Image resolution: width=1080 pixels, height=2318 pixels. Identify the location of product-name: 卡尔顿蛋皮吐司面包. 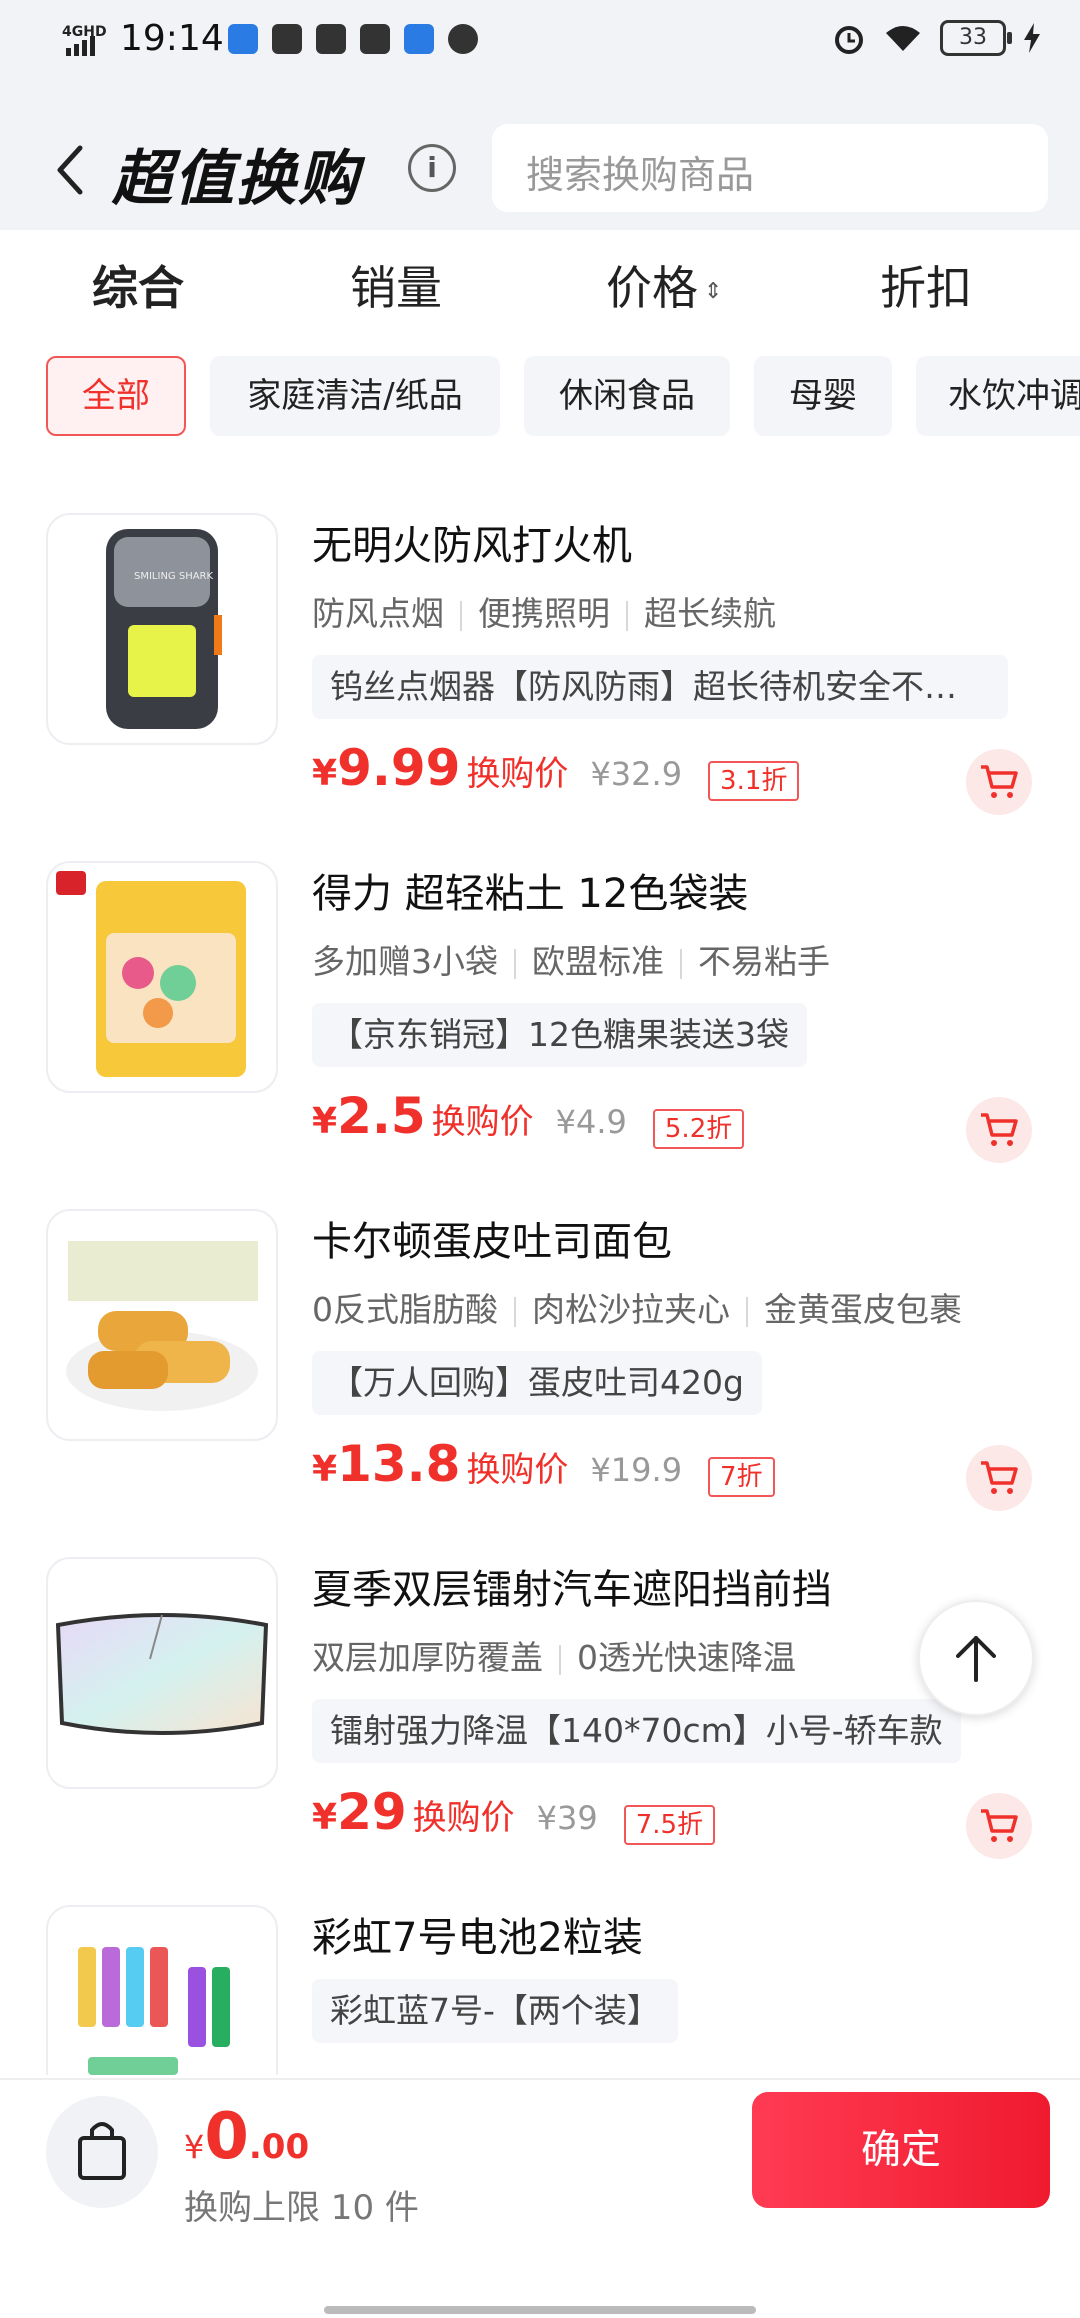
(492, 1242).